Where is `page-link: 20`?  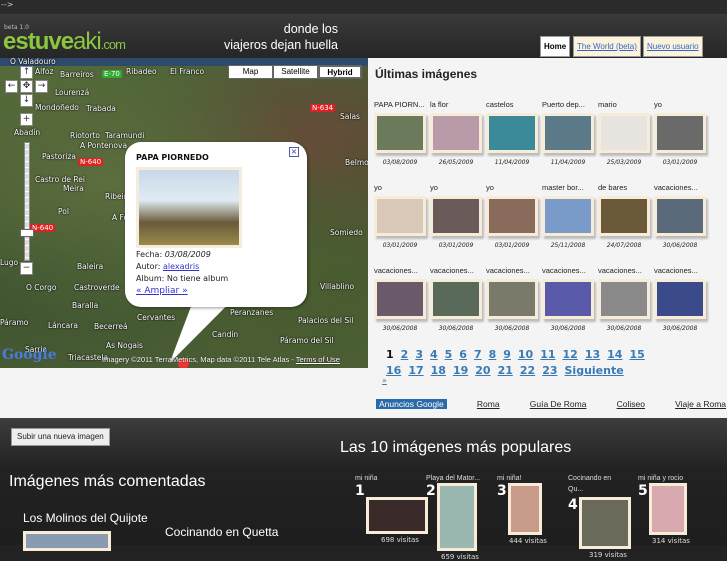
page-link: 20 is located at coordinates (482, 371).